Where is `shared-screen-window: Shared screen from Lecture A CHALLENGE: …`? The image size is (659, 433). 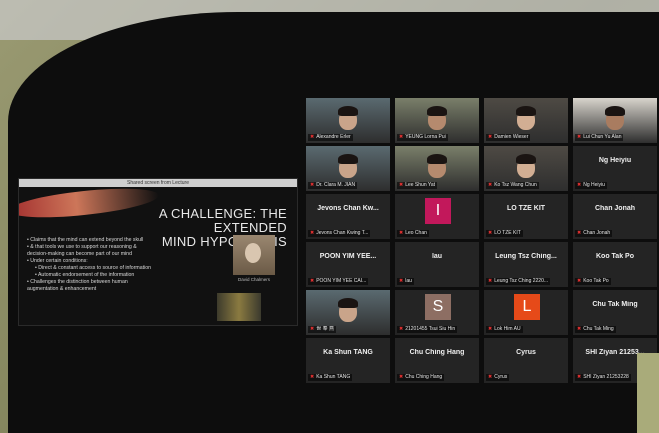 shared-screen-window: Shared screen from Lecture A CHALLENGE: … is located at coordinates (158, 252).